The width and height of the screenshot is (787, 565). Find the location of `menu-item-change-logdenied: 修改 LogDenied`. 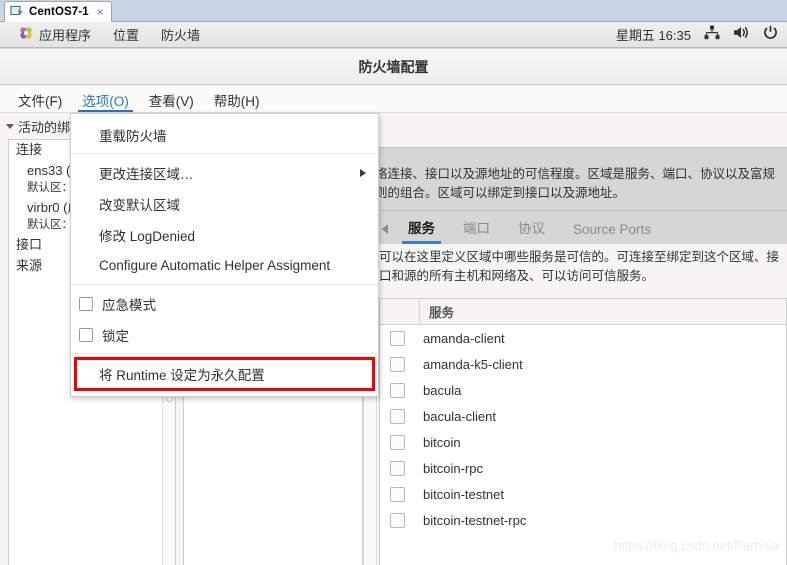

menu-item-change-logdenied: 修改 LogDenied is located at coordinates (224, 234).